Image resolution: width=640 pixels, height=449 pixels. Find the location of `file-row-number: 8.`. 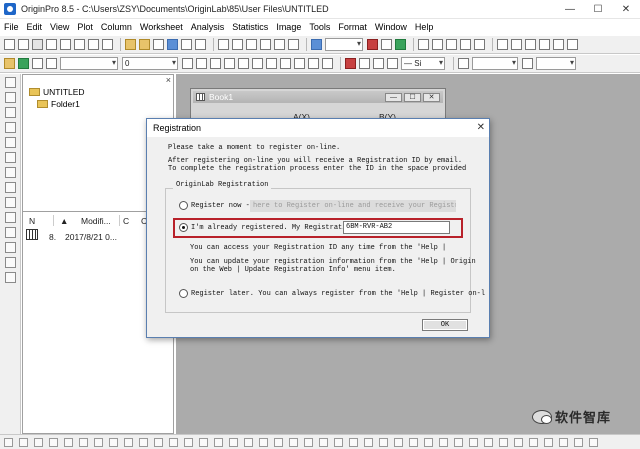

file-row-number: 8. is located at coordinates (52, 237).